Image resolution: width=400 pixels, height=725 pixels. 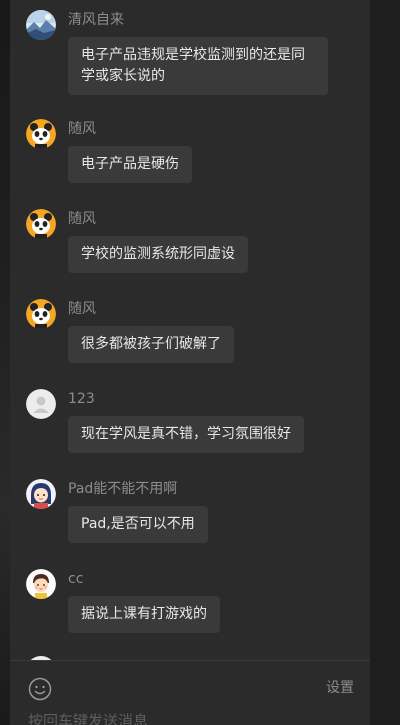 What do you see at coordinates (138, 524) in the screenshot?
I see `message-bubble: Pad,是否可以不用` at bounding box center [138, 524].